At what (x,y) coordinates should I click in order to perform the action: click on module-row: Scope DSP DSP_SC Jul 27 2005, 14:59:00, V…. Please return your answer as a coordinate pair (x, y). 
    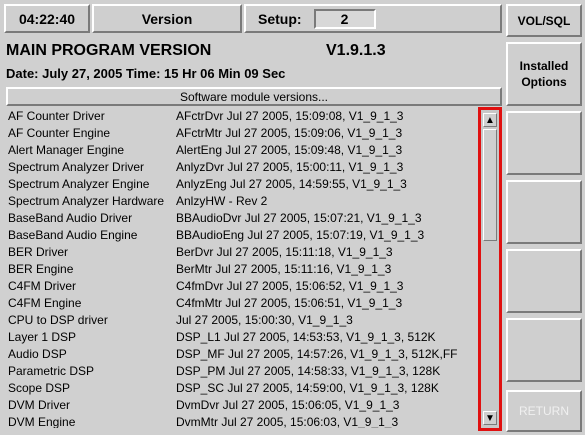
    Looking at the image, I should click on (243, 388).